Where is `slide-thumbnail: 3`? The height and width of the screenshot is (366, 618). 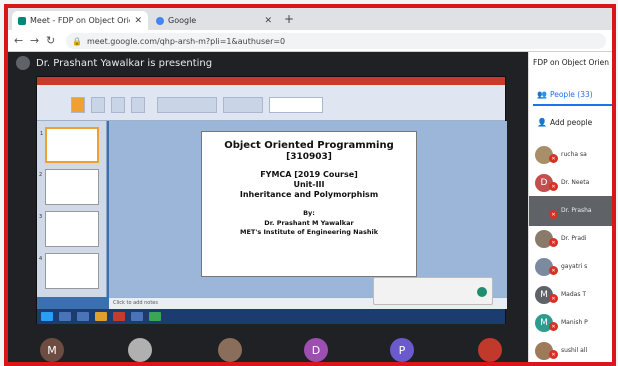 slide-thumbnail: 3 is located at coordinates (69, 229).